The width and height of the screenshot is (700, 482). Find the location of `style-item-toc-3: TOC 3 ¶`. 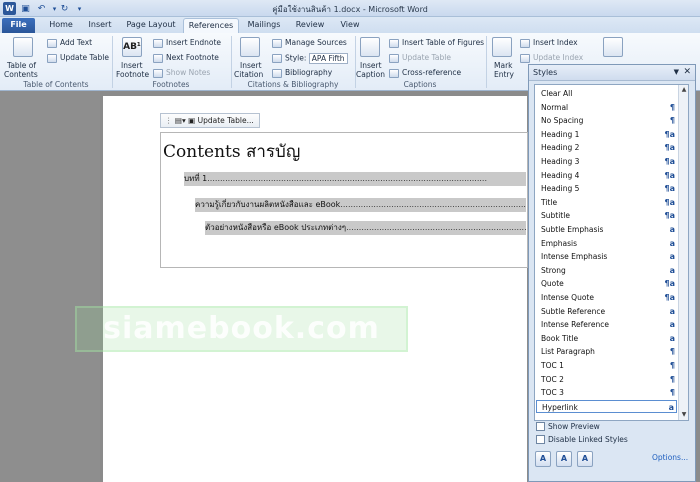

style-item-toc-3: TOC 3 ¶ is located at coordinates (606, 393).